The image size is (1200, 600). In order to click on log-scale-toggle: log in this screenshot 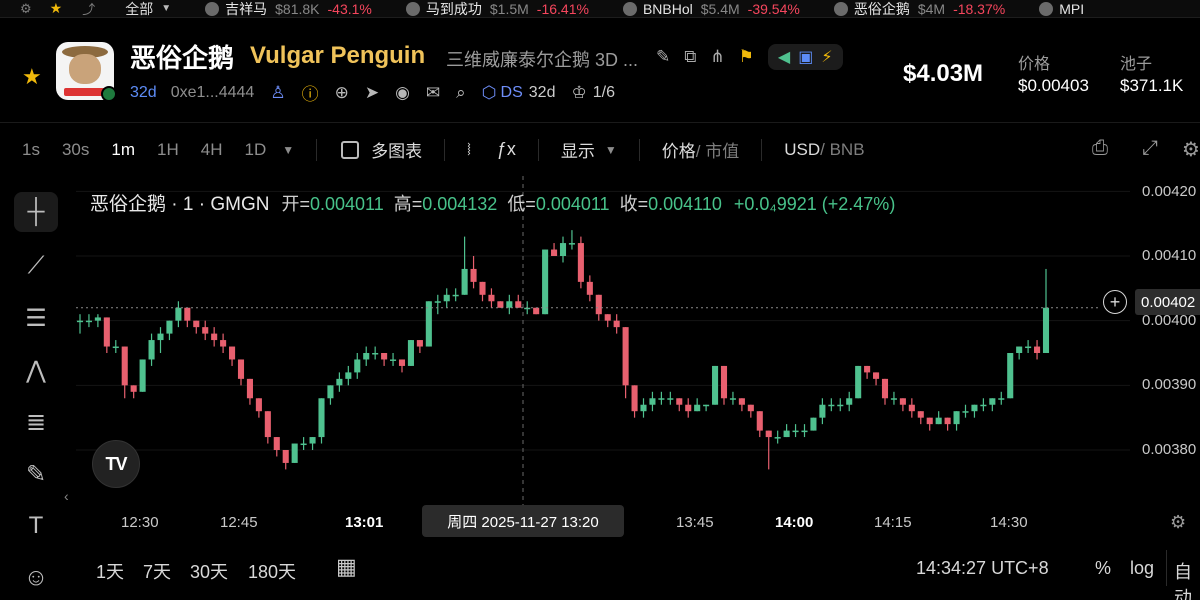, I will do `click(1142, 568)`.